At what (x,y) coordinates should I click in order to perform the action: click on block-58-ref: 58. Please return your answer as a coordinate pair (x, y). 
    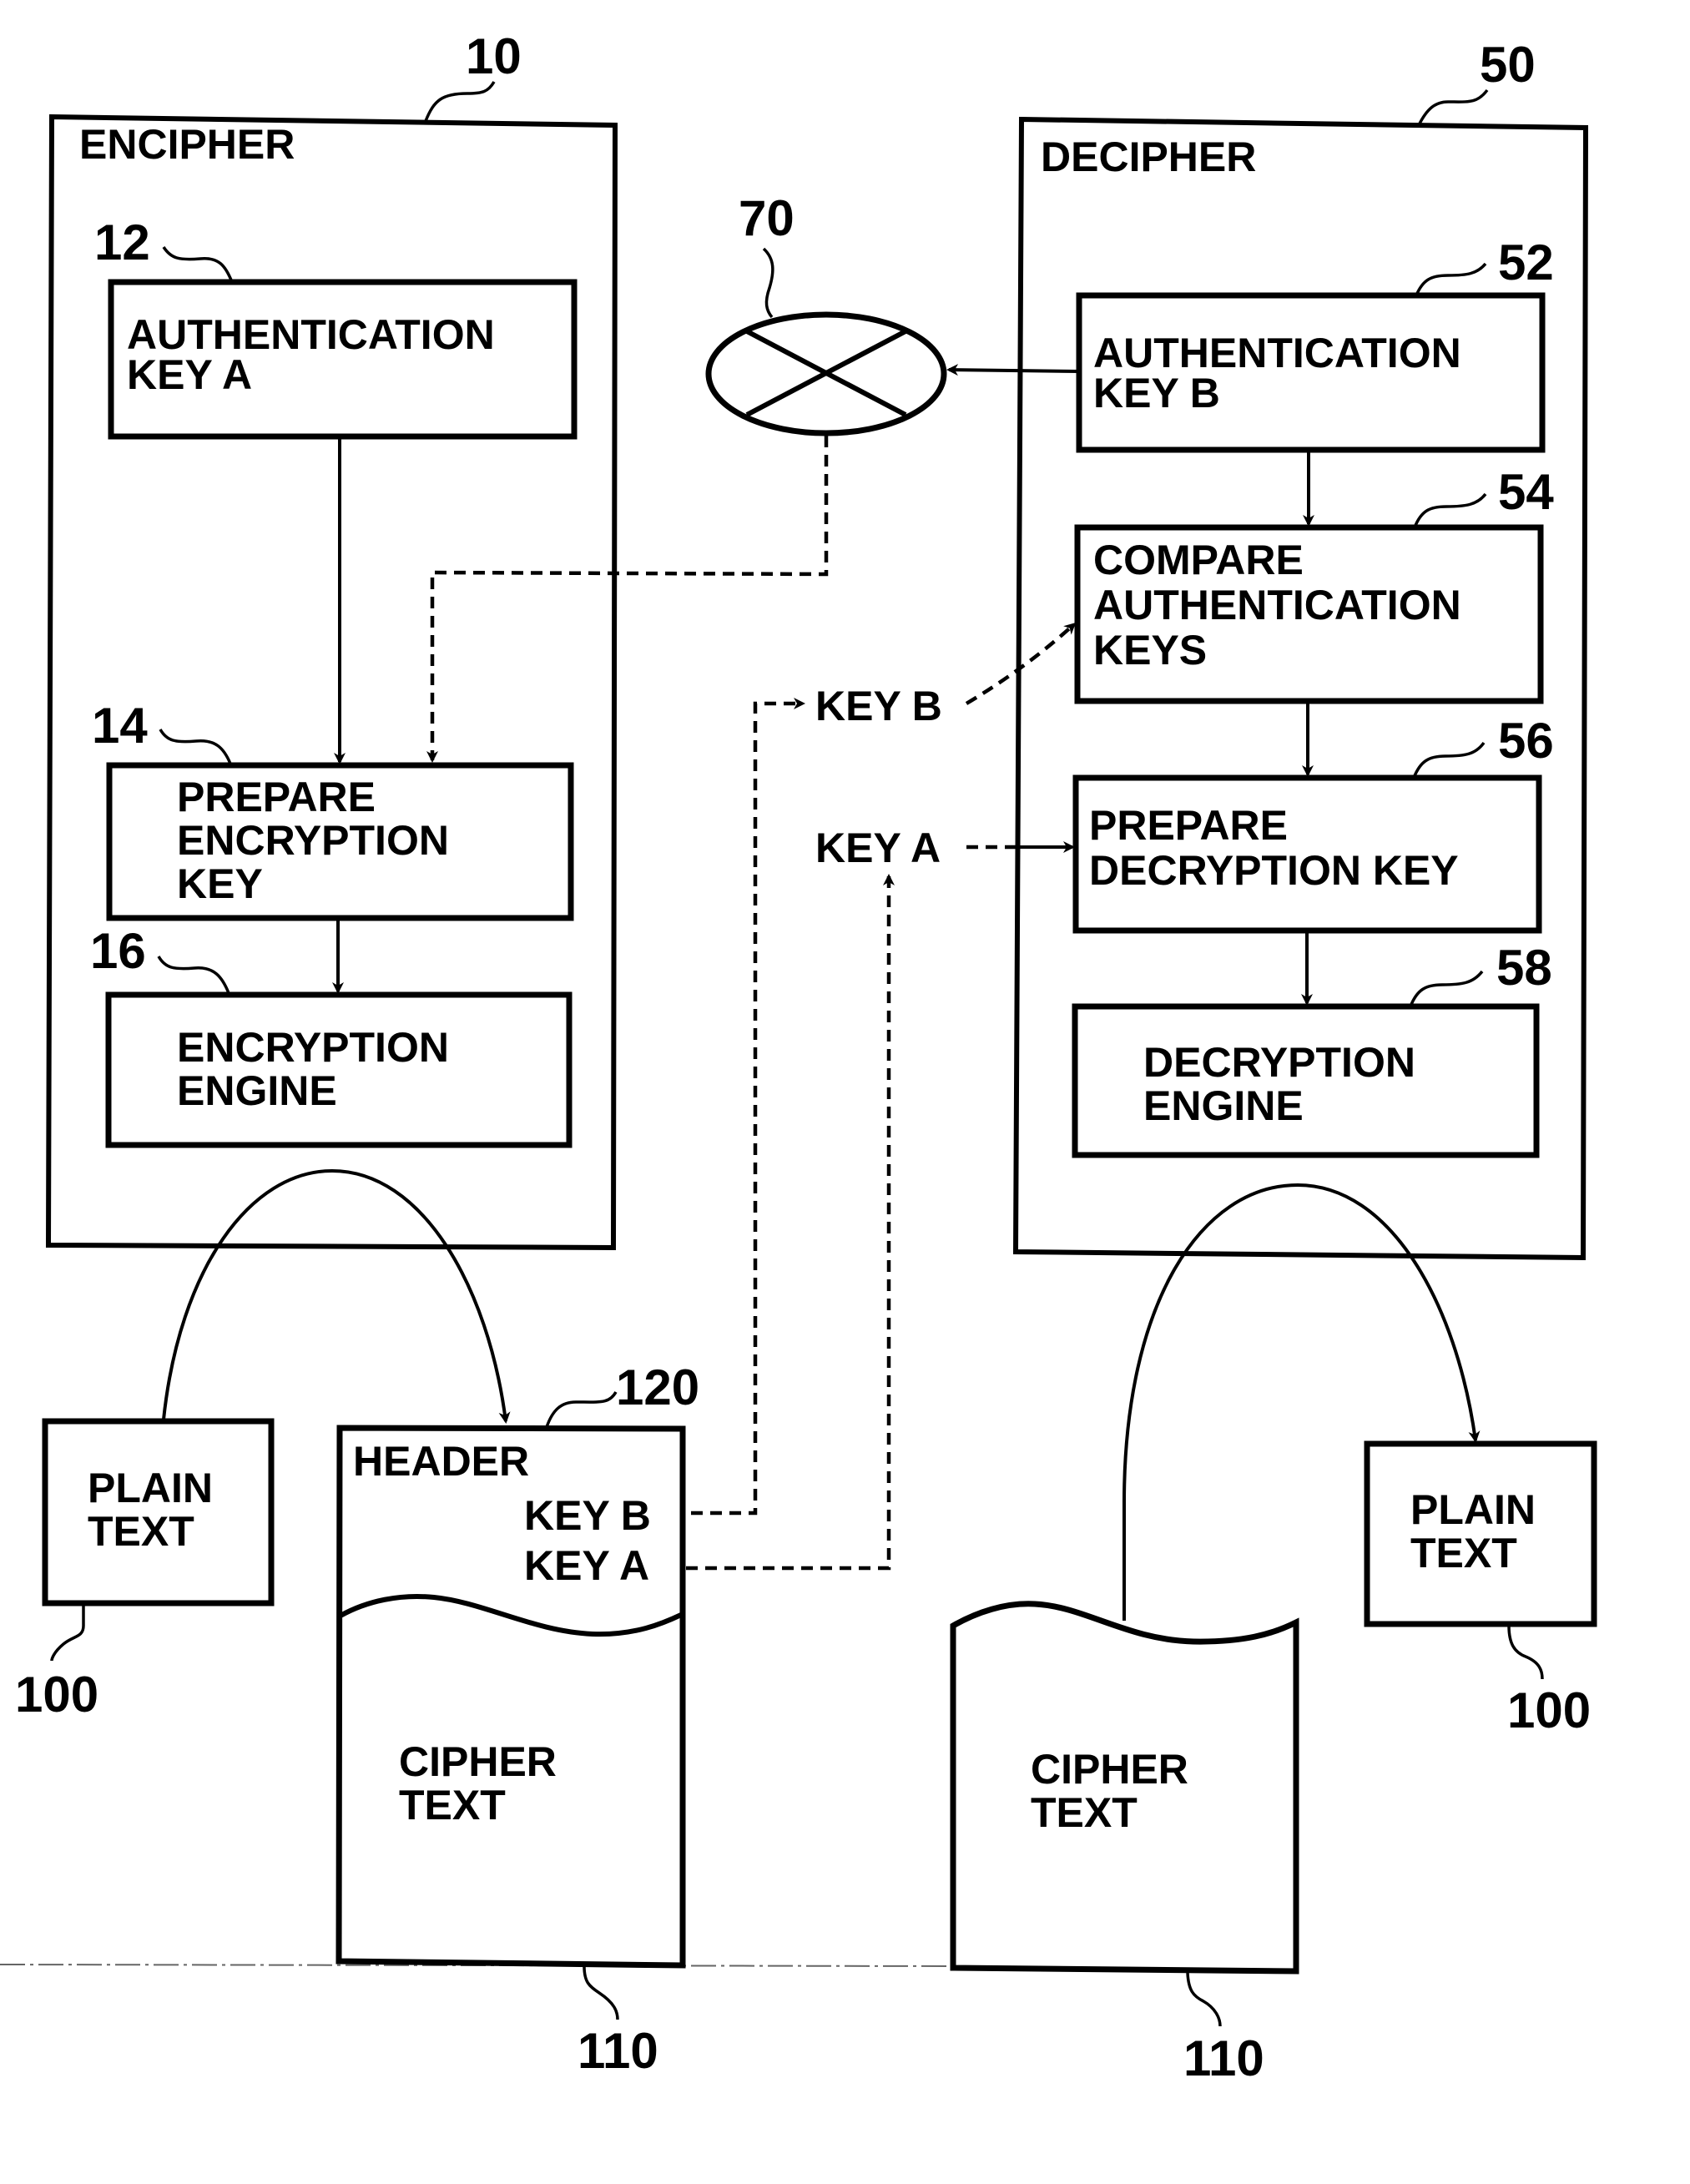
    Looking at the image, I should click on (1524, 968).